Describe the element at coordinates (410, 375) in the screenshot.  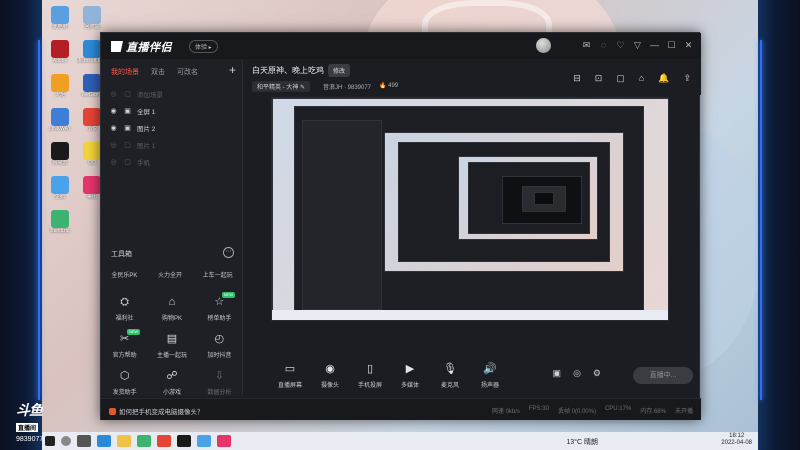
I see `control-media: ▶ 多媒体` at that location.